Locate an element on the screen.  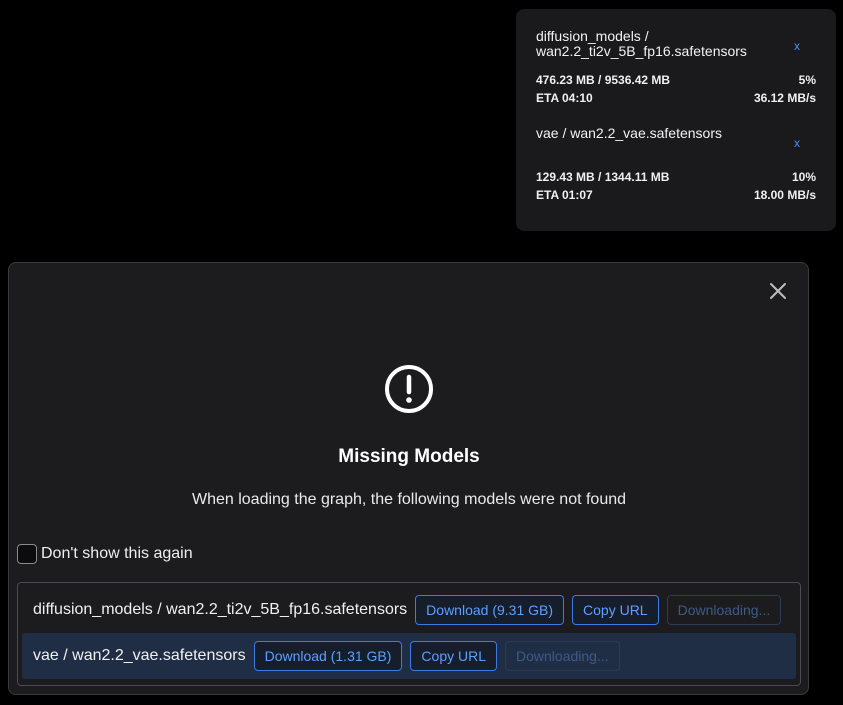
download-bytes: 129.43 MB / 1344.11 MB is located at coordinates (603, 177).